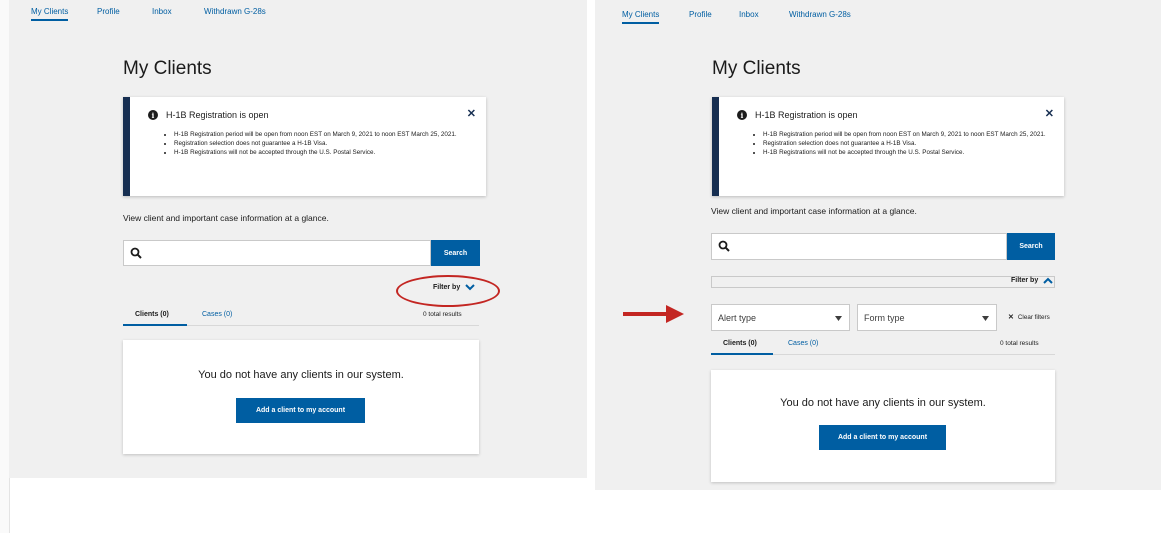  I want to click on alert-type-label: Alert type, so click(737, 318).